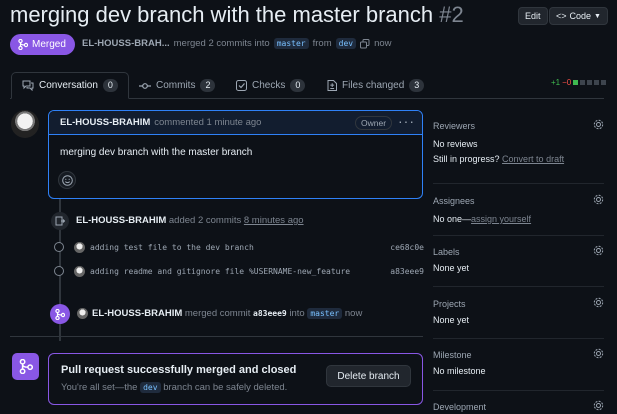  I want to click on delete-branch-button: Delete branch, so click(368, 376).